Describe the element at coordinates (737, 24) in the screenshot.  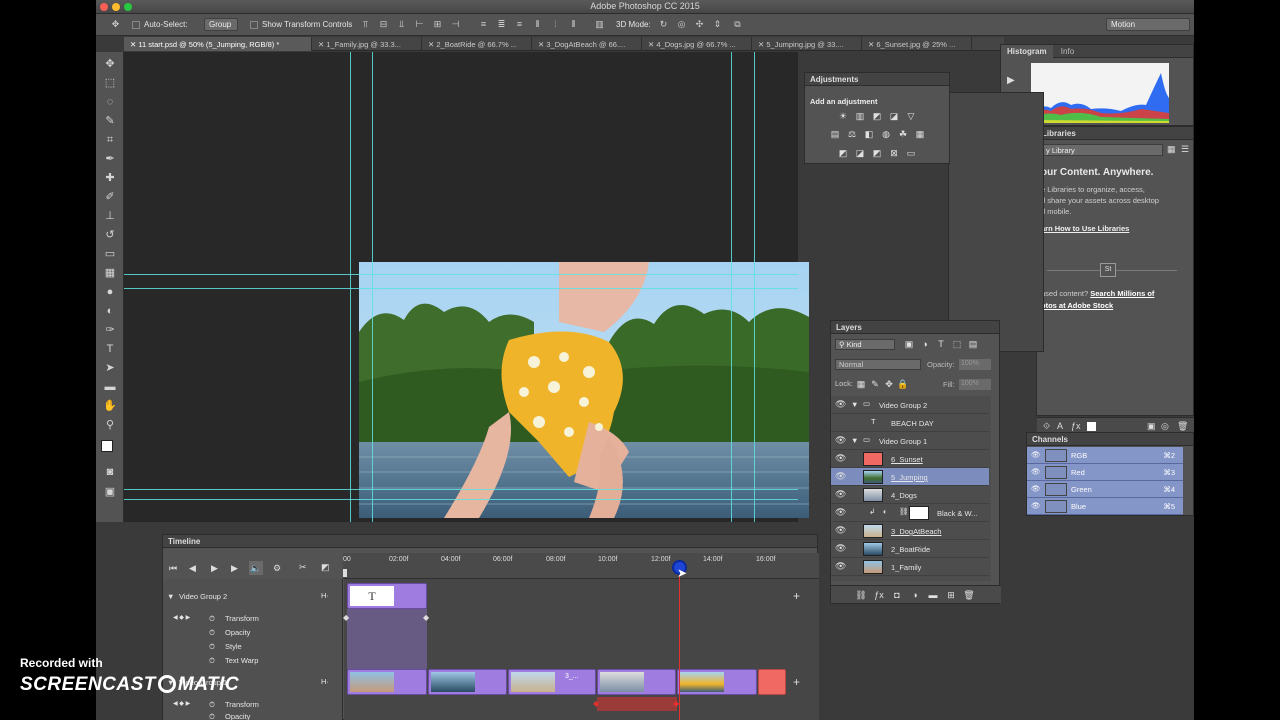
I see `3d-scale-icon: ⧉` at that location.